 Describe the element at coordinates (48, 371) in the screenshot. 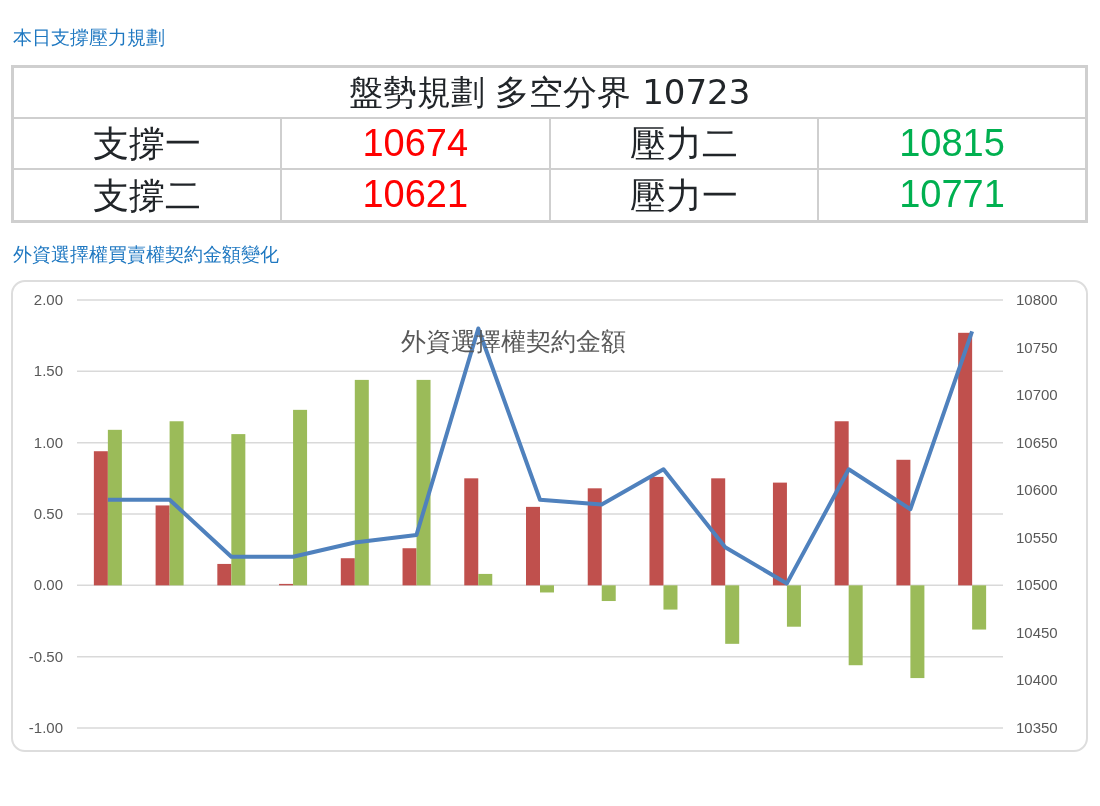

I see `axis-tick-label: 1.50` at that location.